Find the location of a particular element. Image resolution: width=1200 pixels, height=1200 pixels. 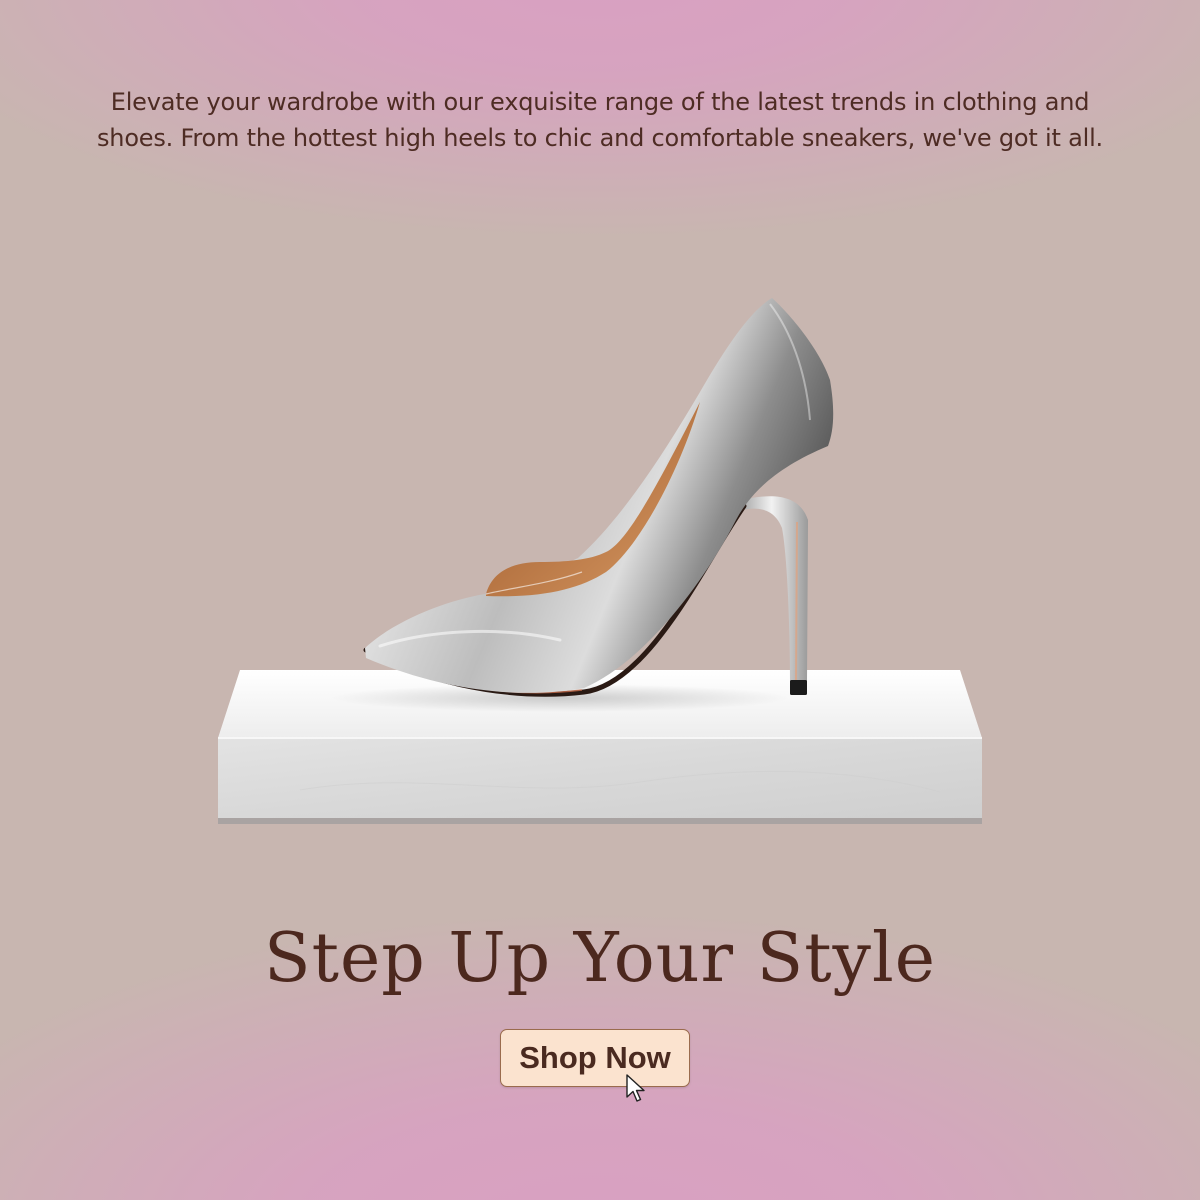

mouse-pointer-icon is located at coordinates (635, 1088).